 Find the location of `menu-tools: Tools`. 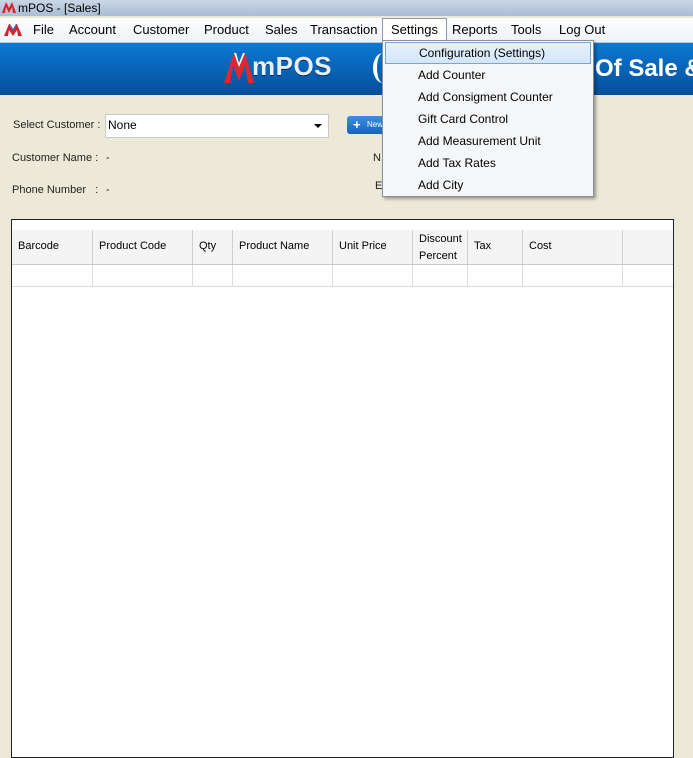

menu-tools: Tools is located at coordinates (526, 30).